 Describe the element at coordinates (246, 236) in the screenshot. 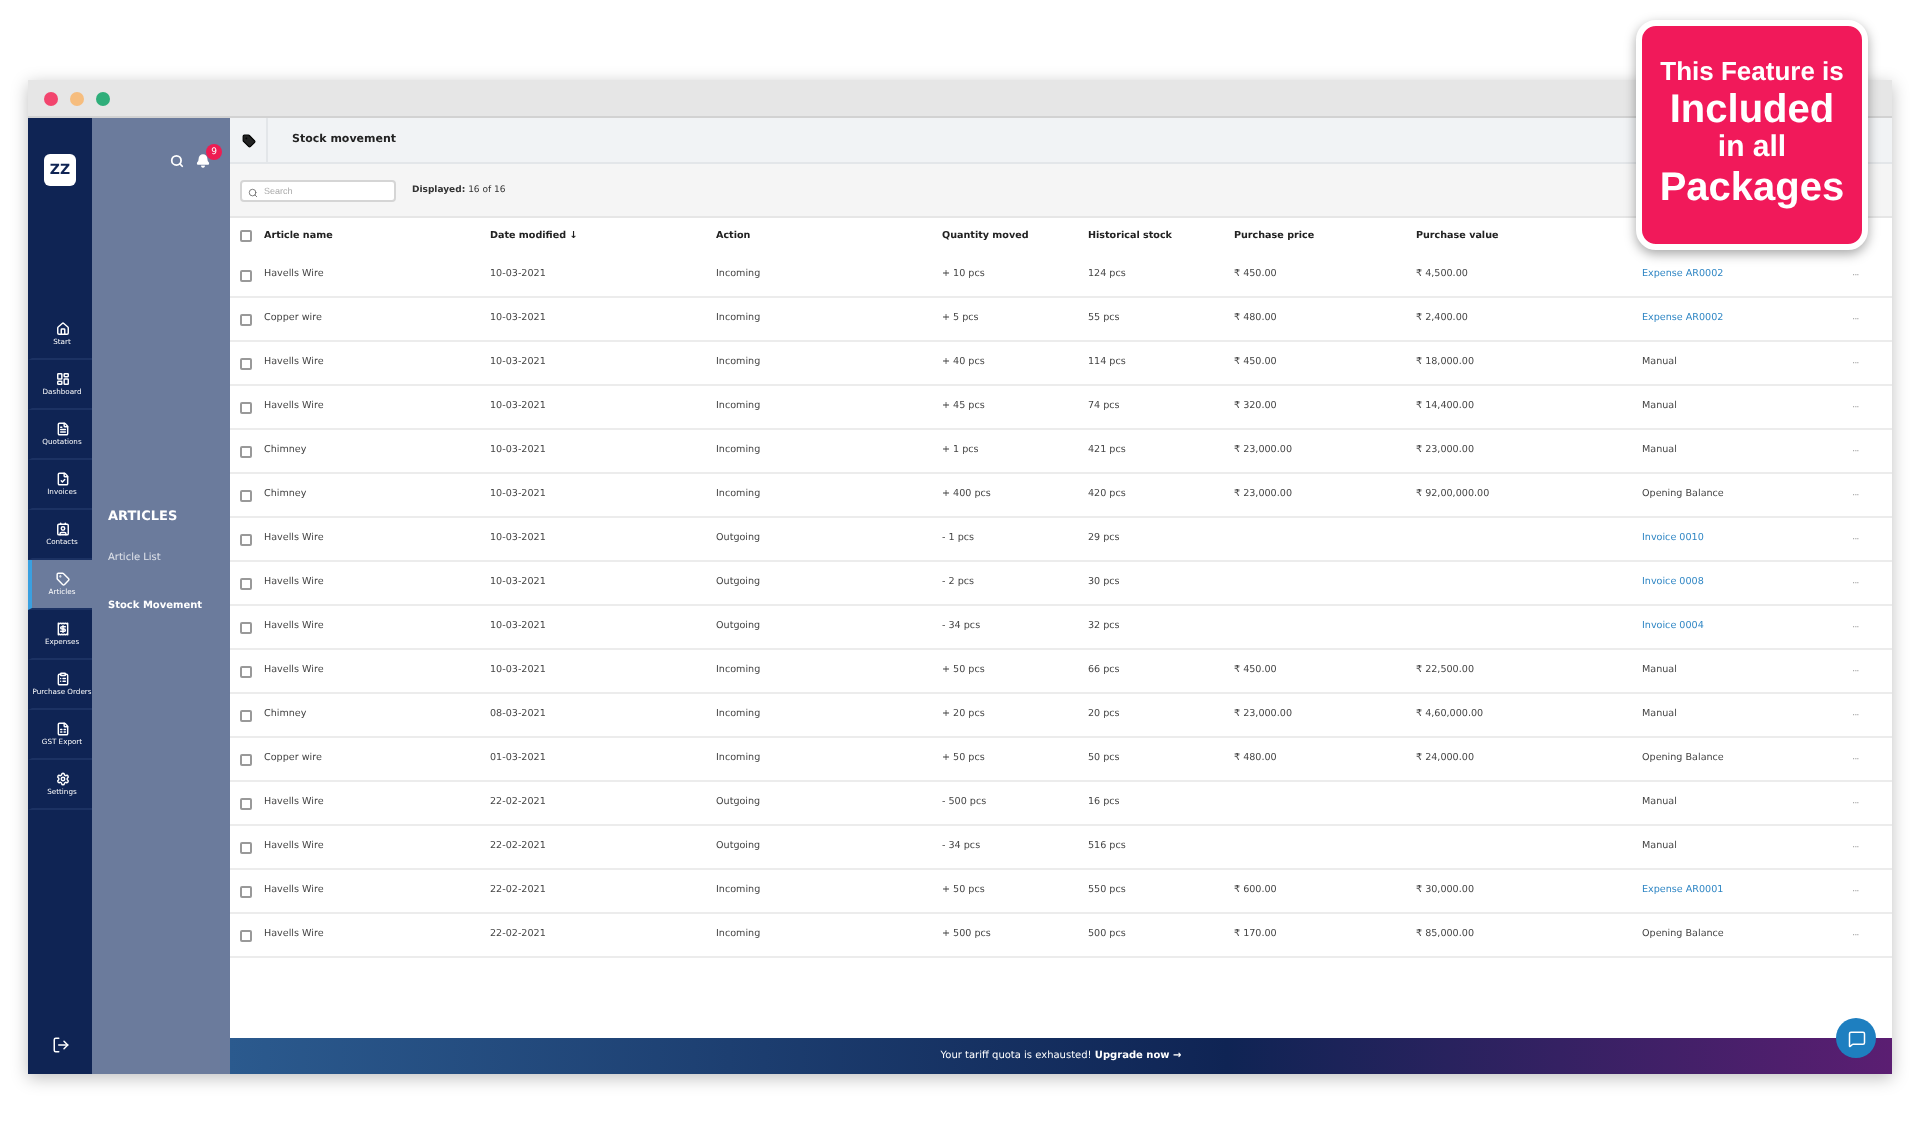

I see `select-all-checkbox` at that location.